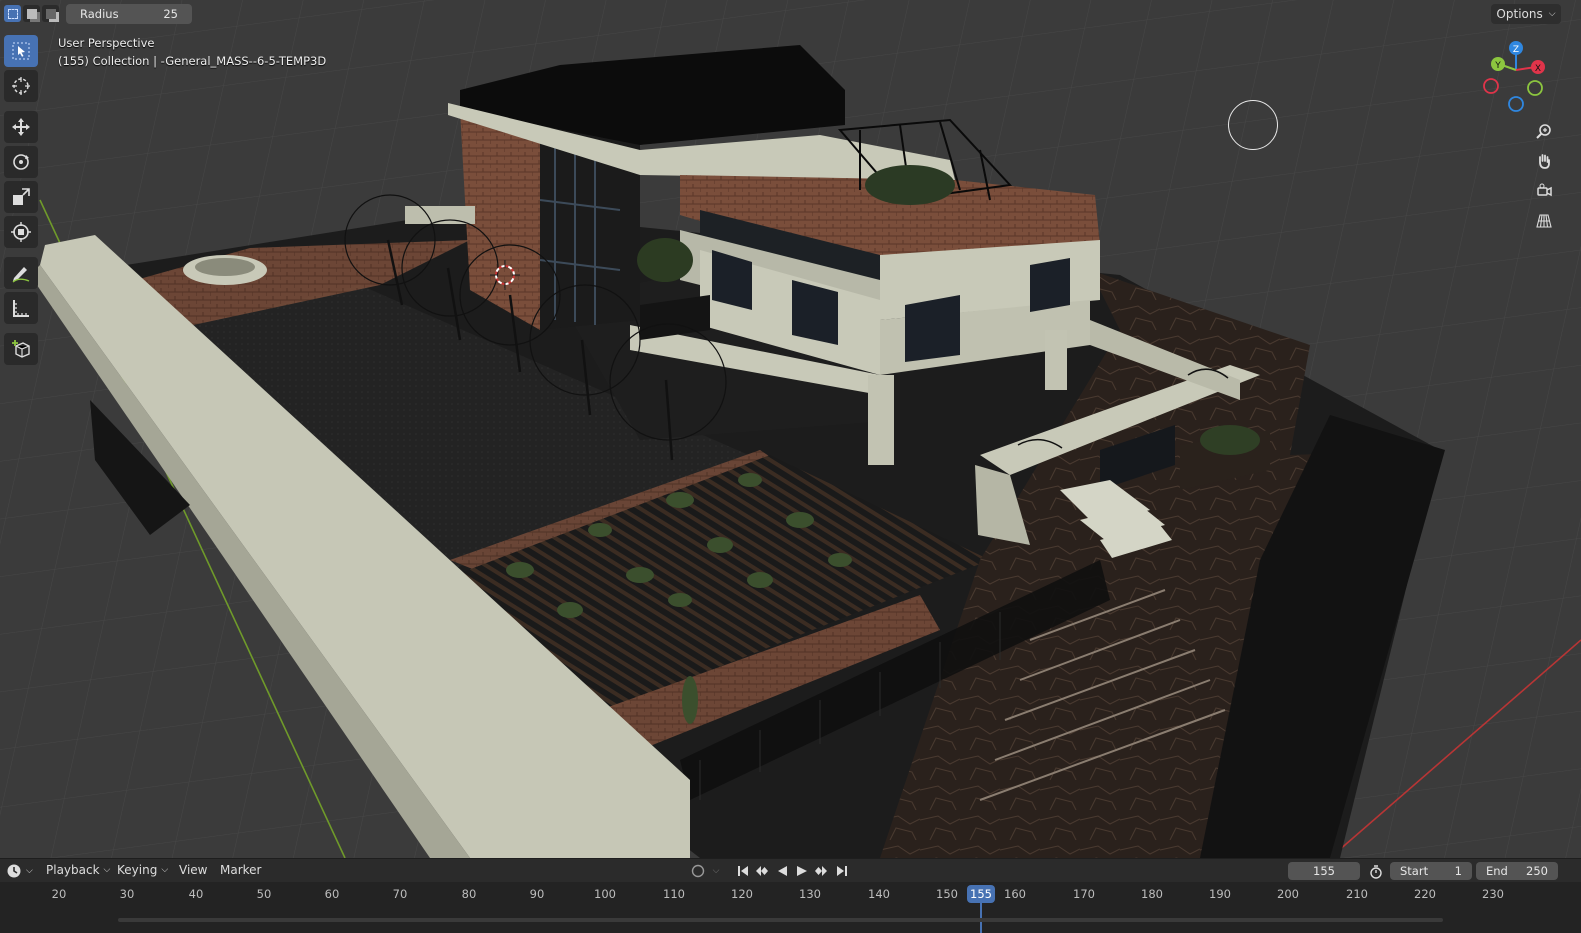 The width and height of the screenshot is (1581, 933). What do you see at coordinates (129, 14) in the screenshot?
I see `radius-field: Radius 25` at bounding box center [129, 14].